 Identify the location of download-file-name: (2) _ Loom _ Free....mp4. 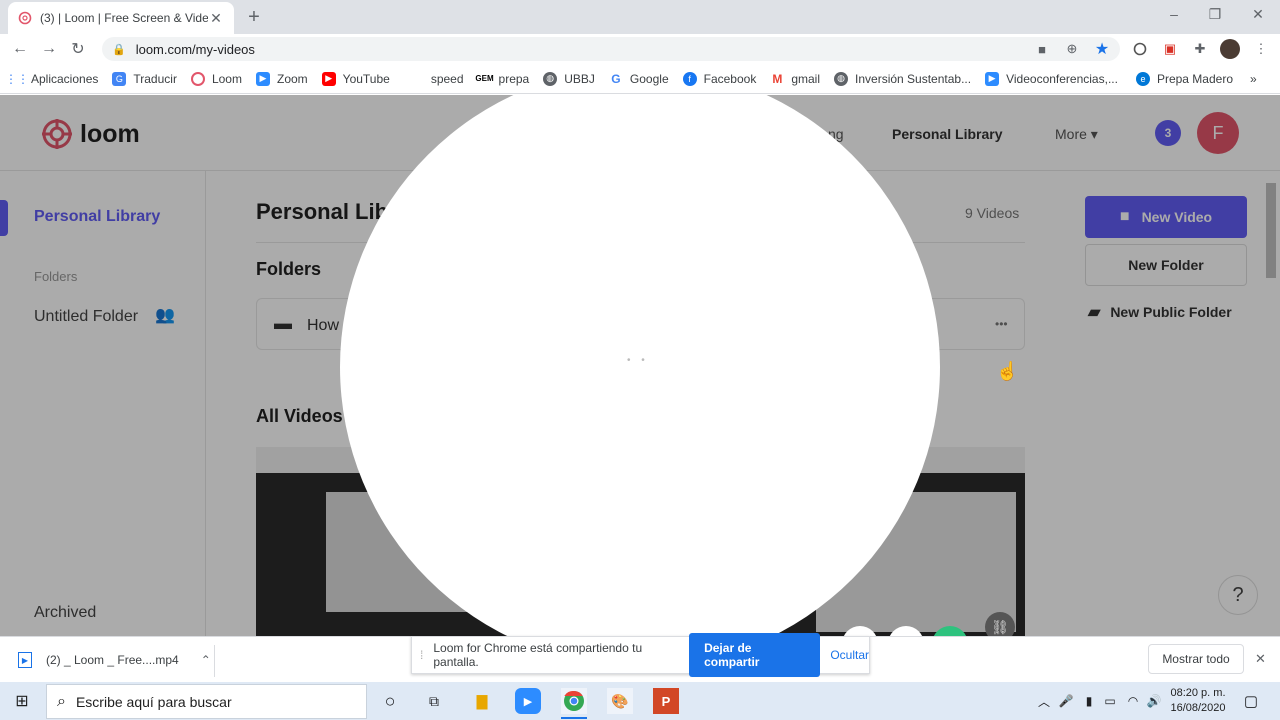
(112, 660).